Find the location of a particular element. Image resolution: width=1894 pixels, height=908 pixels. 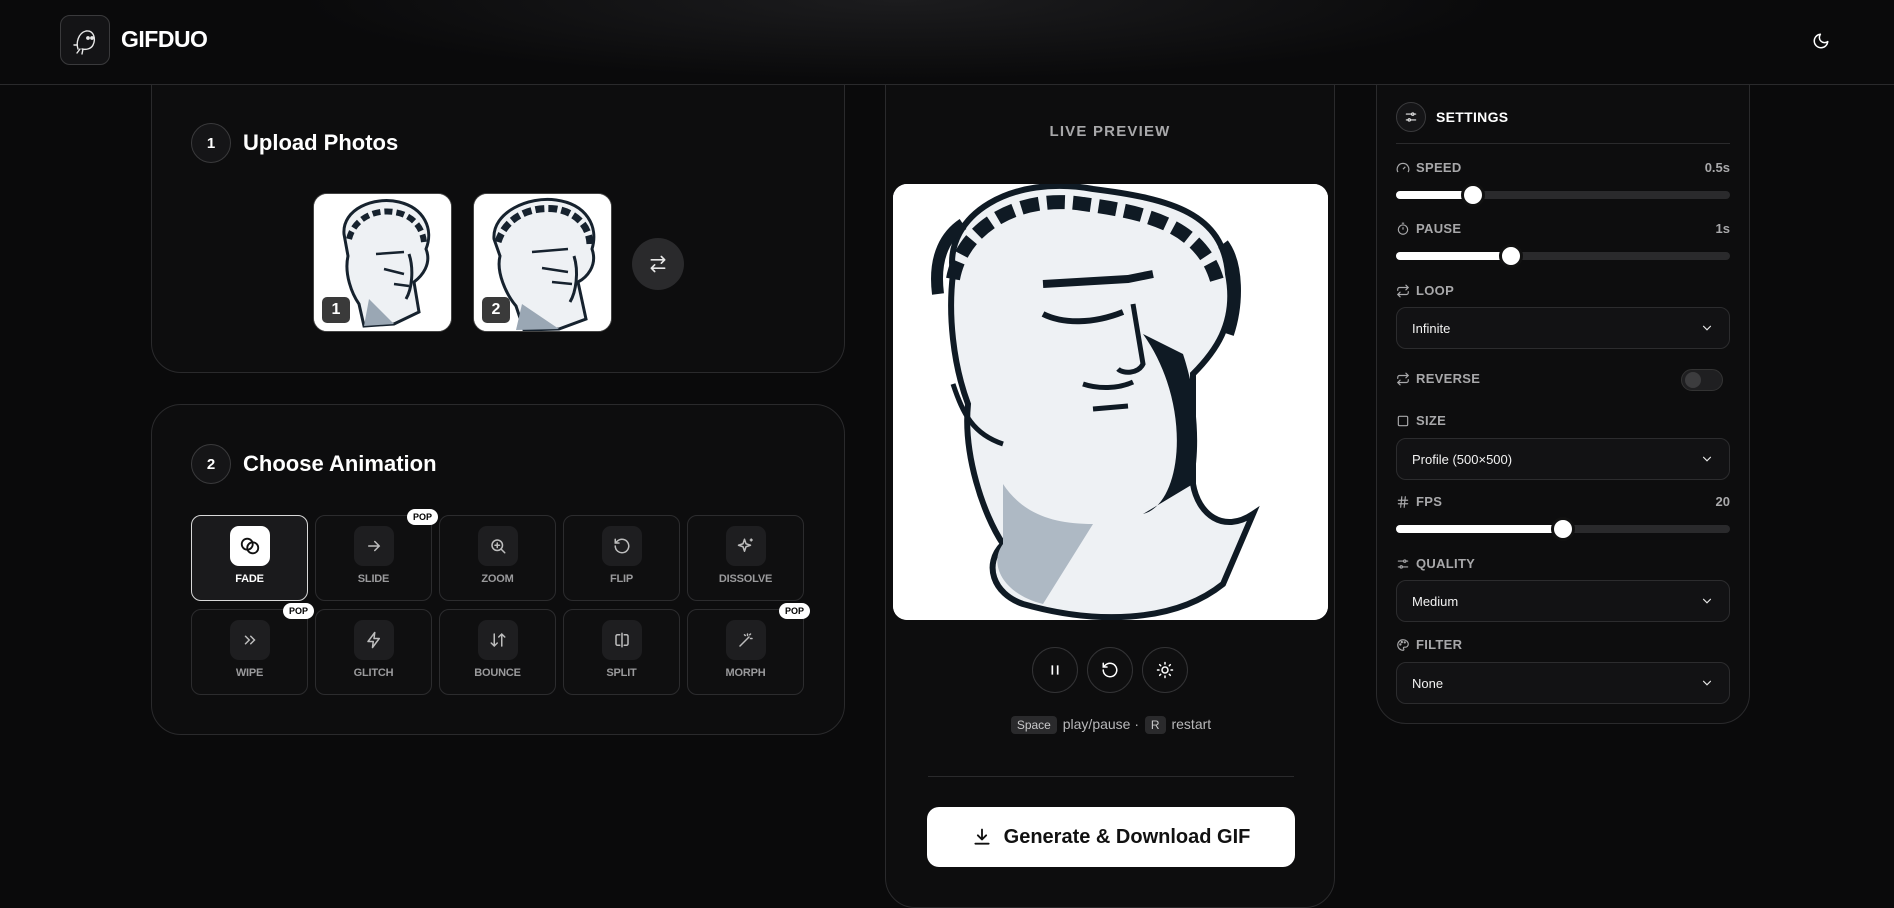

animation-option-bounce: BOUNCE is located at coordinates (497, 652).